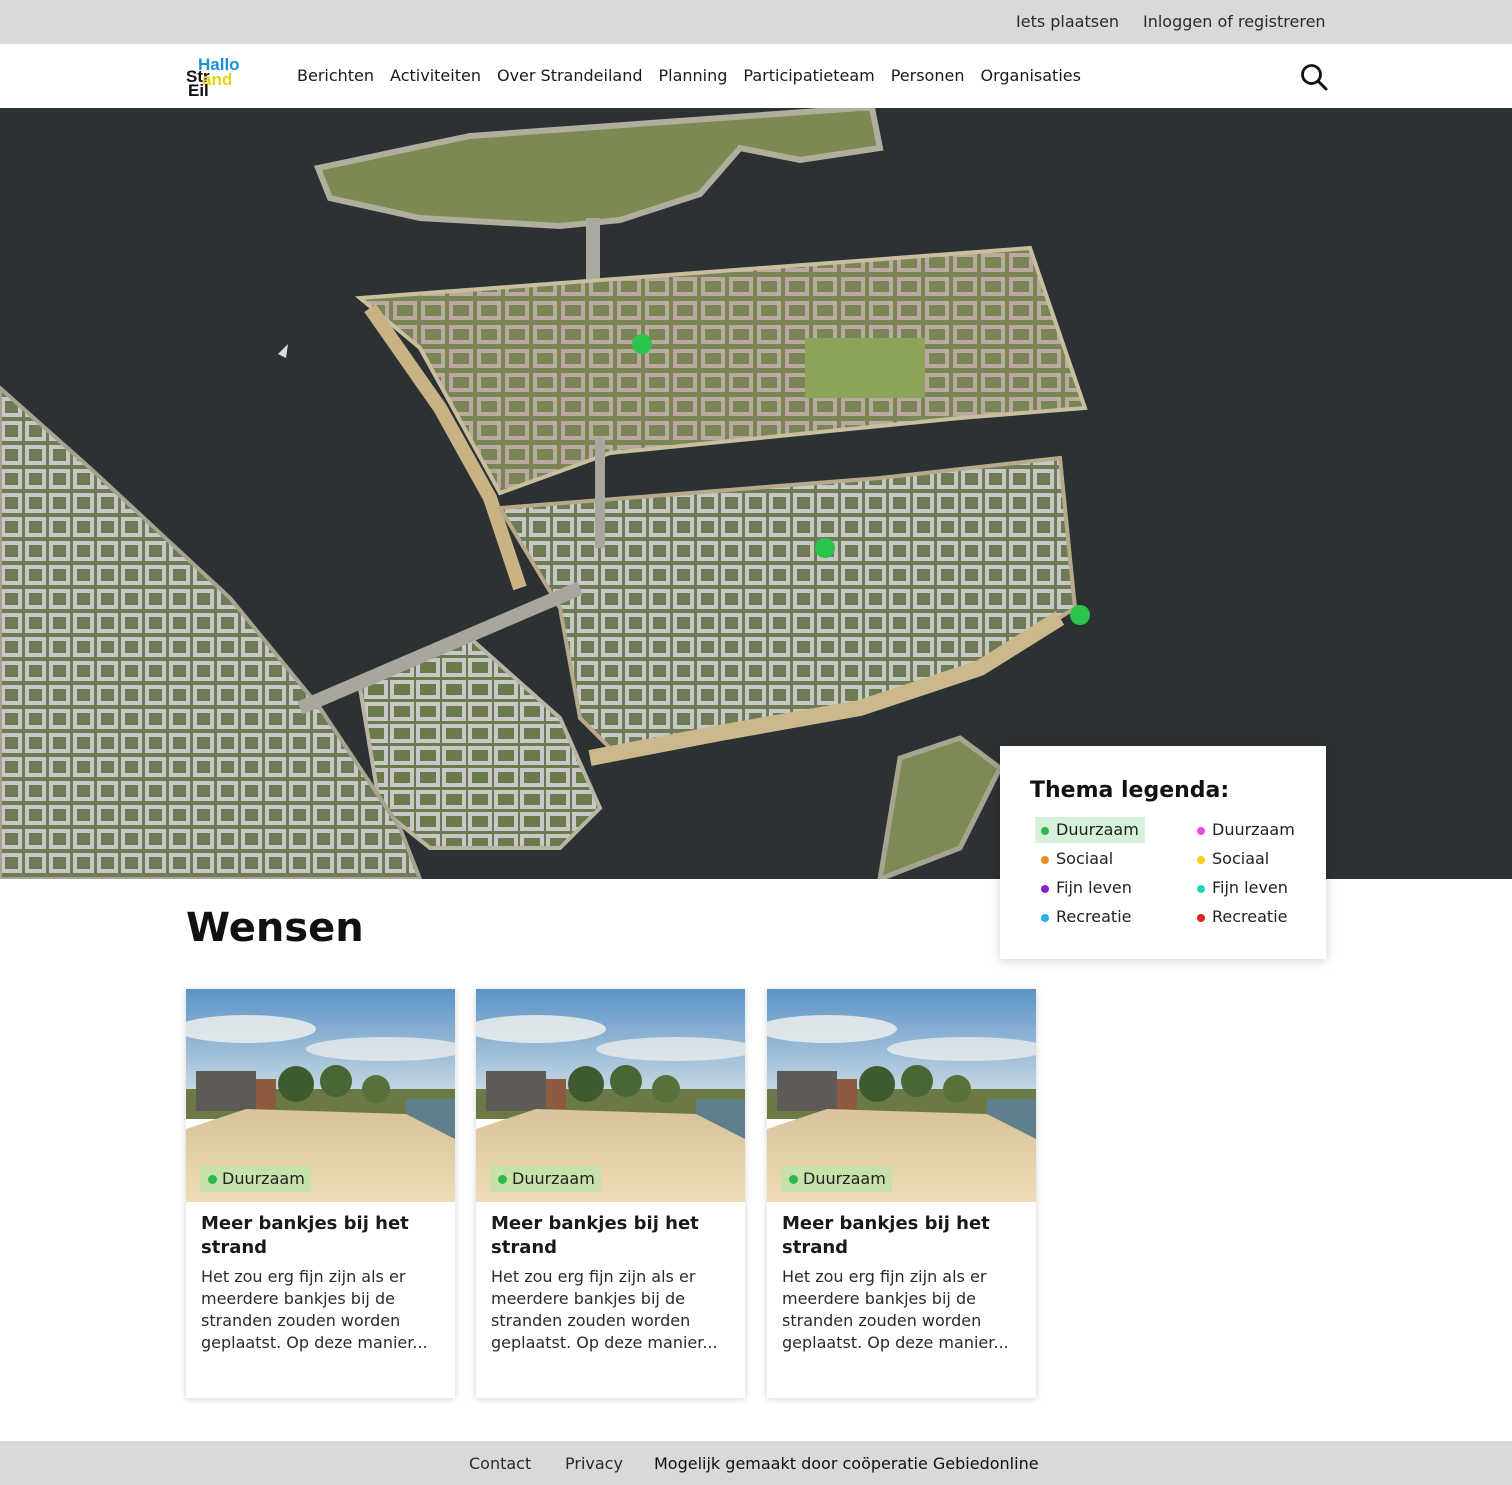 The width and height of the screenshot is (1512, 1485). What do you see at coordinates (1201, 889) in the screenshot?
I see `teal-dot-icon` at bounding box center [1201, 889].